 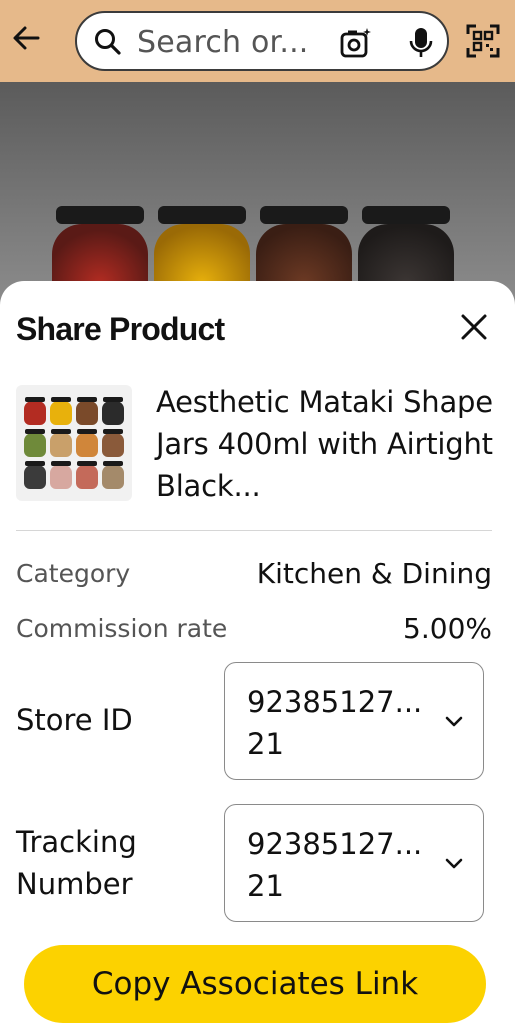 What do you see at coordinates (447, 628) in the screenshot?
I see `commission-rate-value: 5.00%` at bounding box center [447, 628].